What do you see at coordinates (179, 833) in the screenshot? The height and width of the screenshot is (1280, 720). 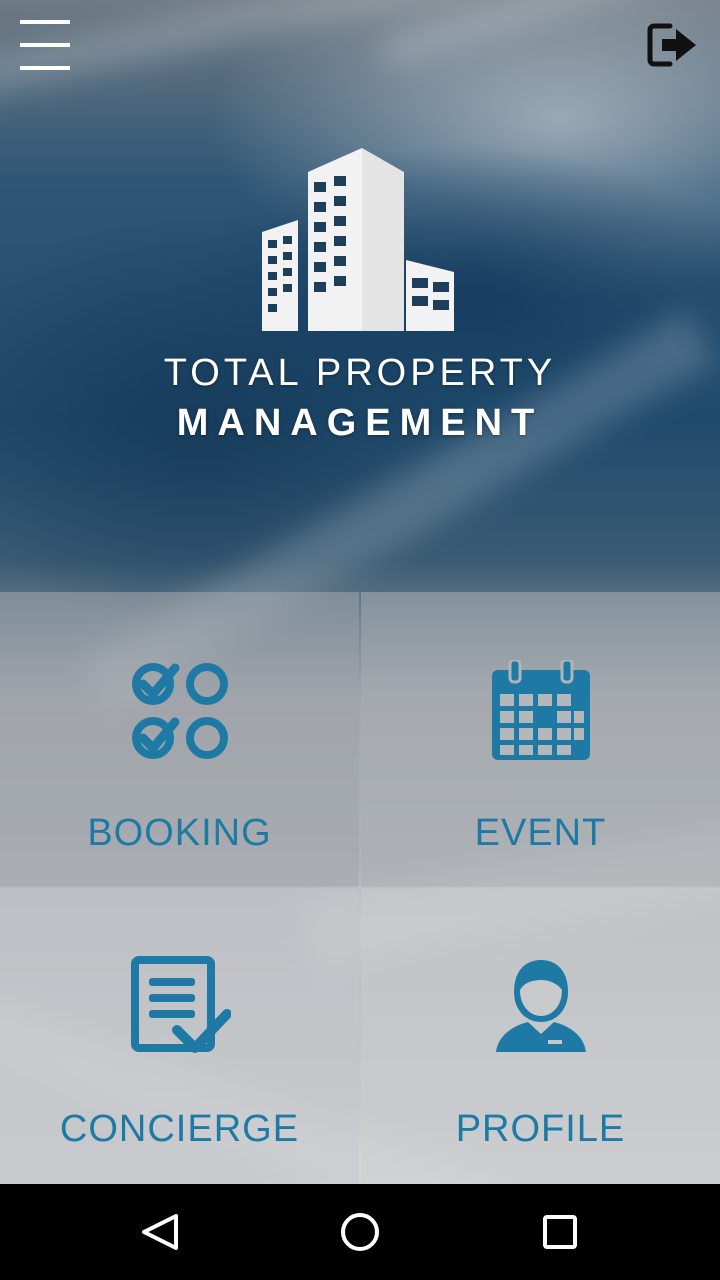 I see `booking-label: BOOKING` at bounding box center [179, 833].